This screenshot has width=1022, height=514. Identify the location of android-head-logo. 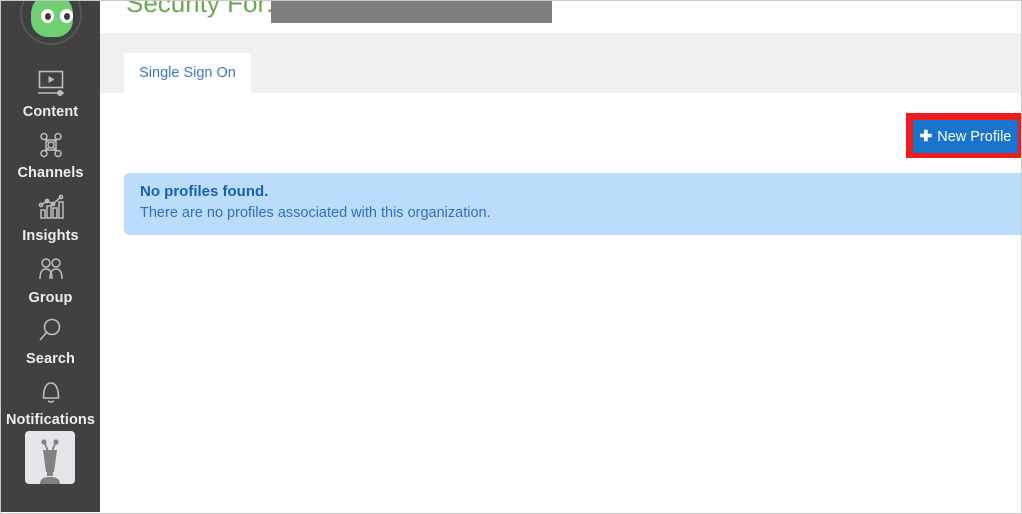
(51, 23).